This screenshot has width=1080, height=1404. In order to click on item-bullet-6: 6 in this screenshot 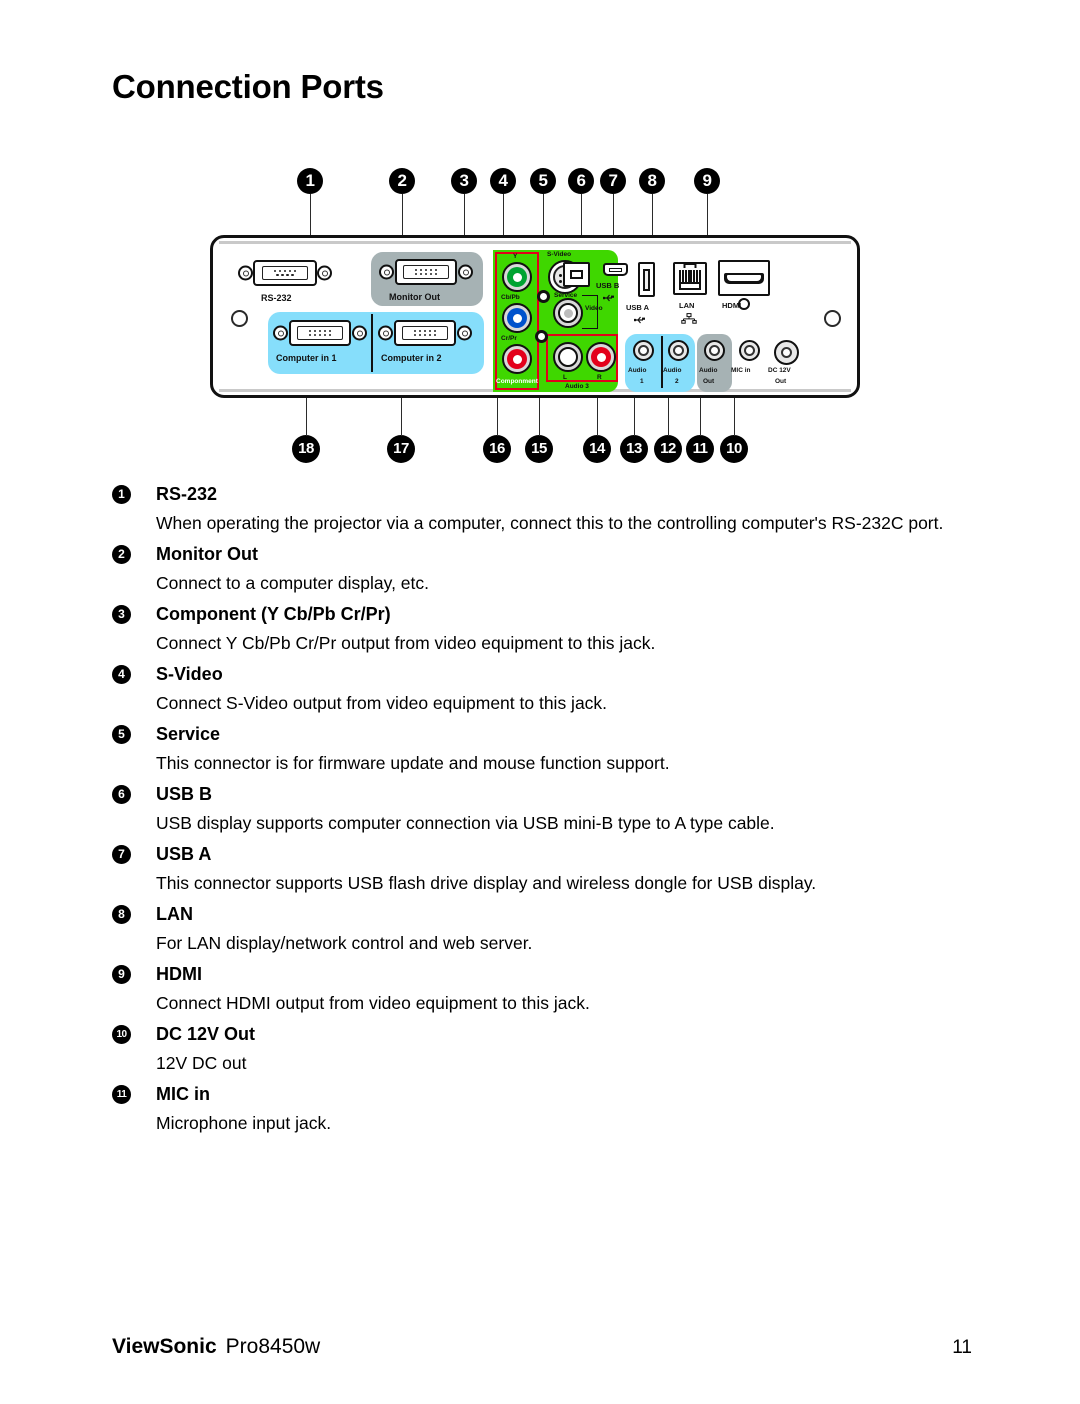, I will do `click(121, 794)`.